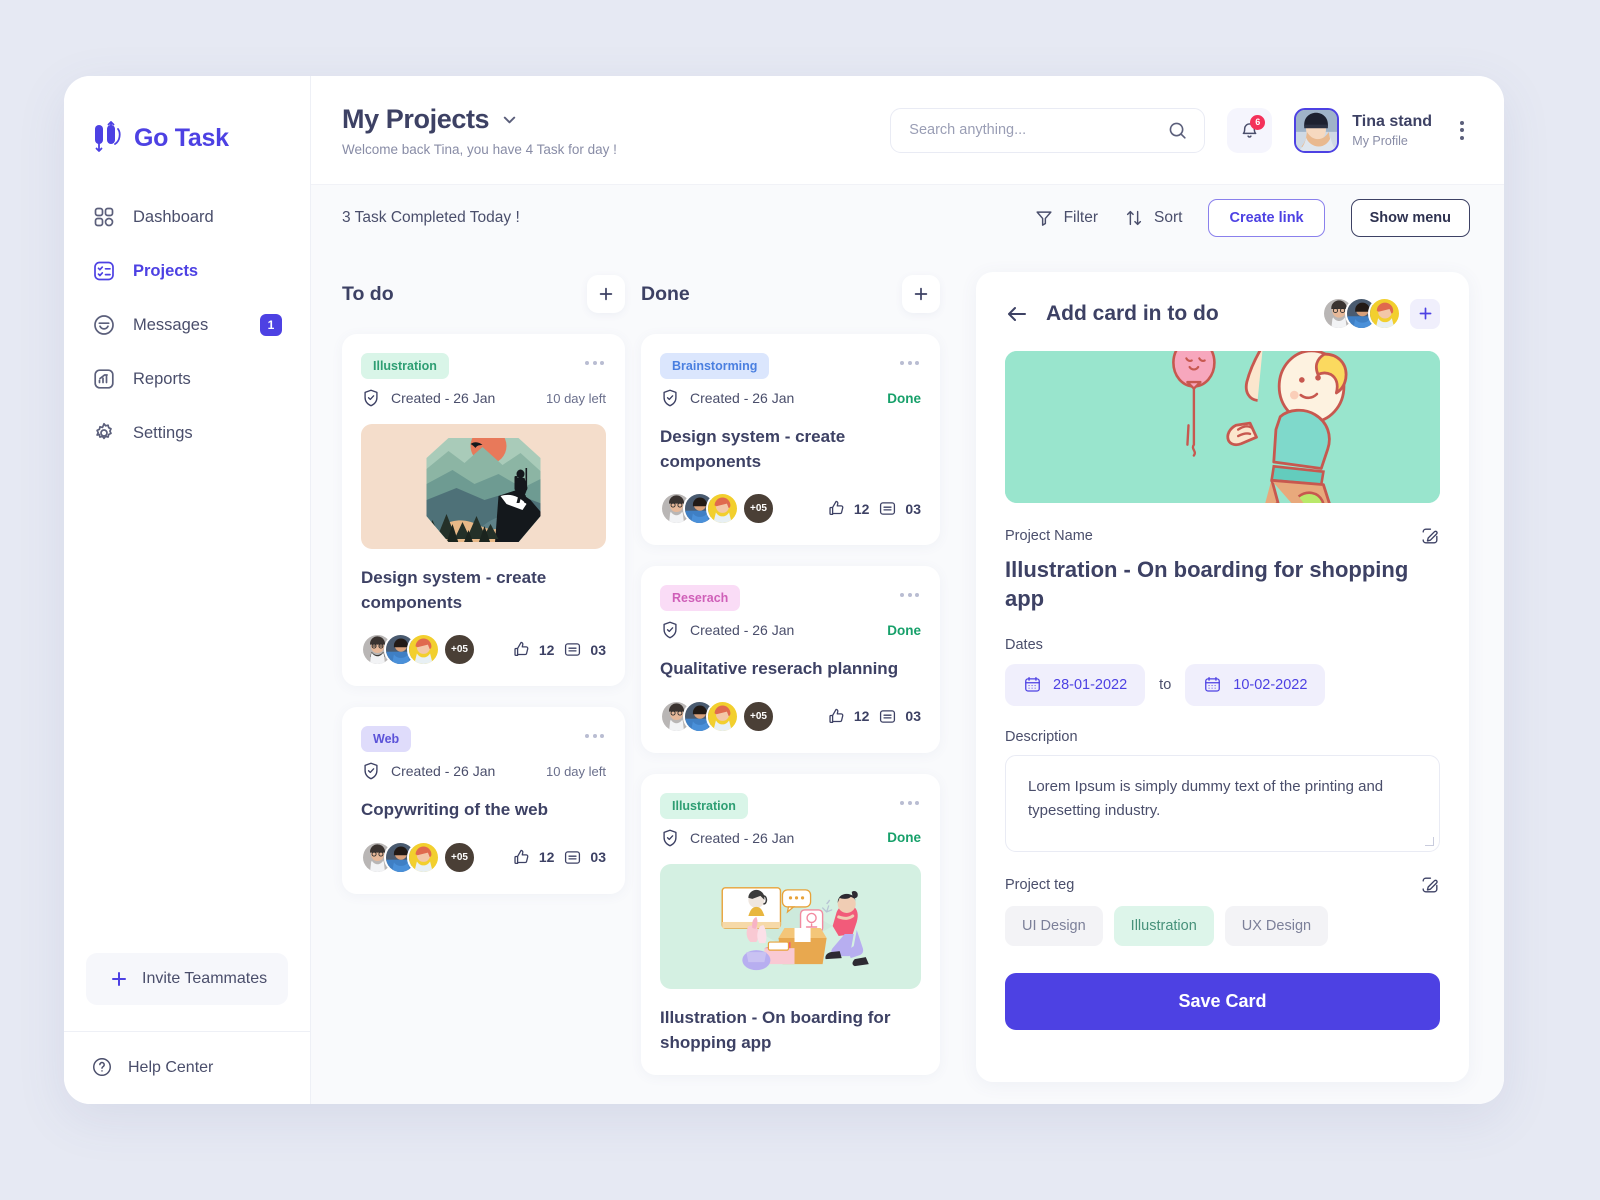 This screenshot has height=1200, width=1600. Describe the element at coordinates (509, 119) in the screenshot. I see `chevron-down-icon` at that location.